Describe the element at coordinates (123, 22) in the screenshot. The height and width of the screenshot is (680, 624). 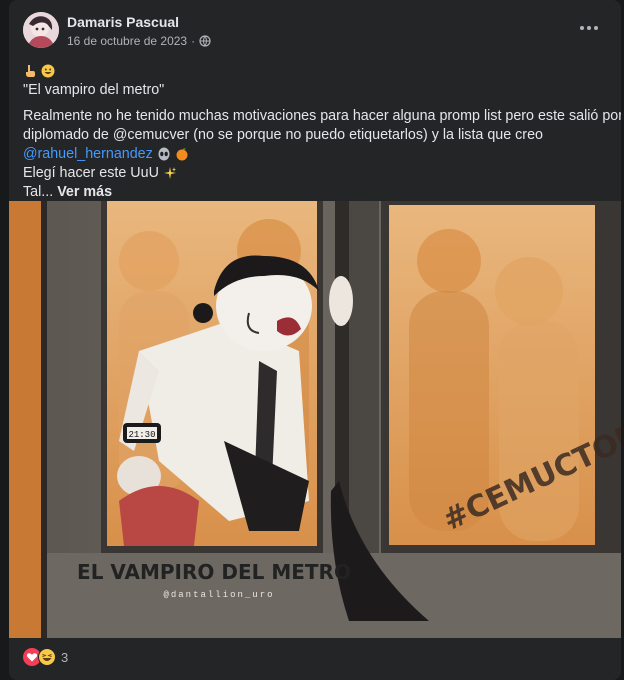
I see `author-name: Damaris Pascual` at that location.